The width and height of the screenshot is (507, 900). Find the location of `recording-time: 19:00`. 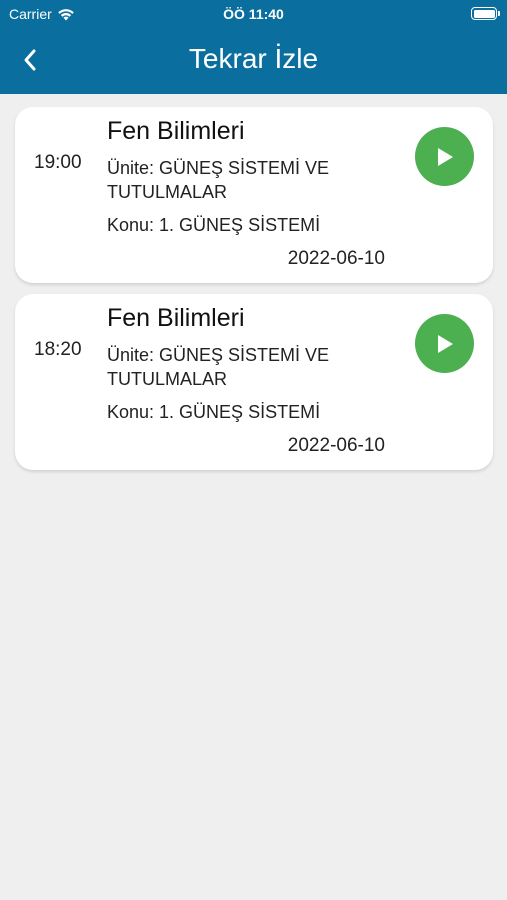

recording-time: 19:00 is located at coordinates (58, 162).